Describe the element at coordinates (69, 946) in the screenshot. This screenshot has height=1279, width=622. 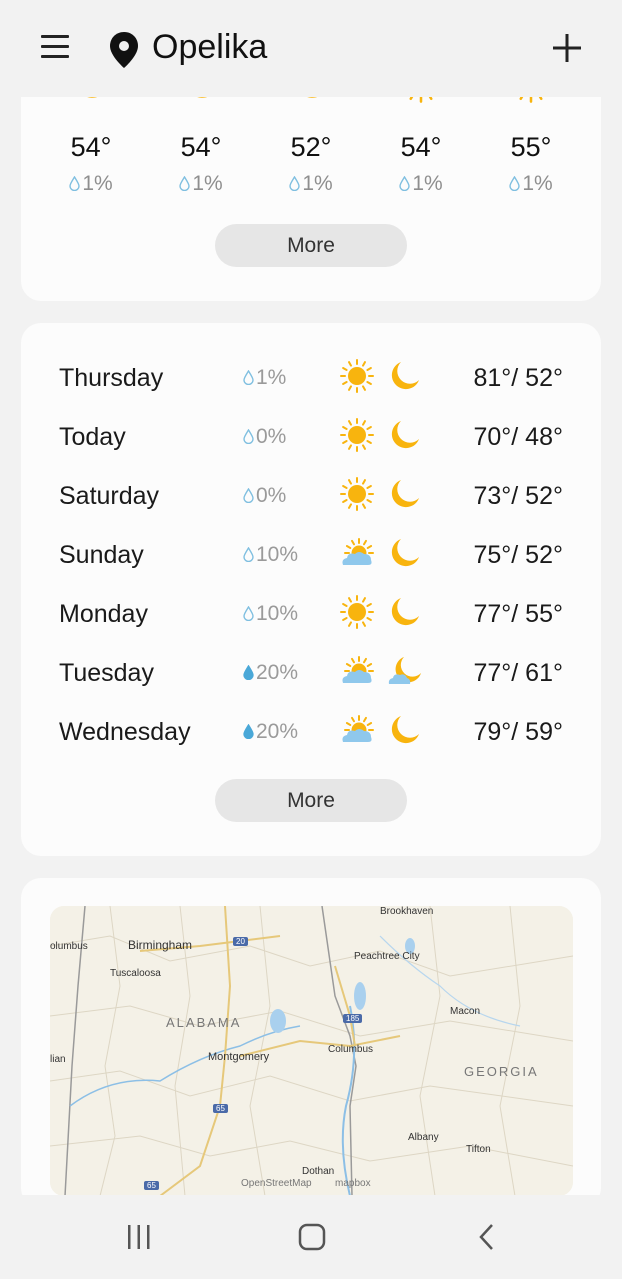
I see `map-city-label: olumbus` at that location.